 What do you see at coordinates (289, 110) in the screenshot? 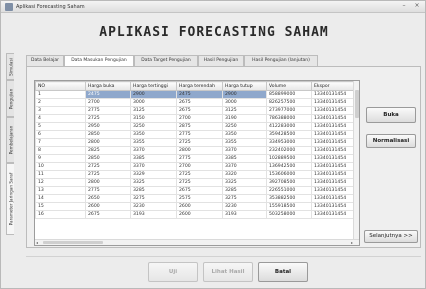
I see `table-cell: 273977000` at bounding box center [289, 110].